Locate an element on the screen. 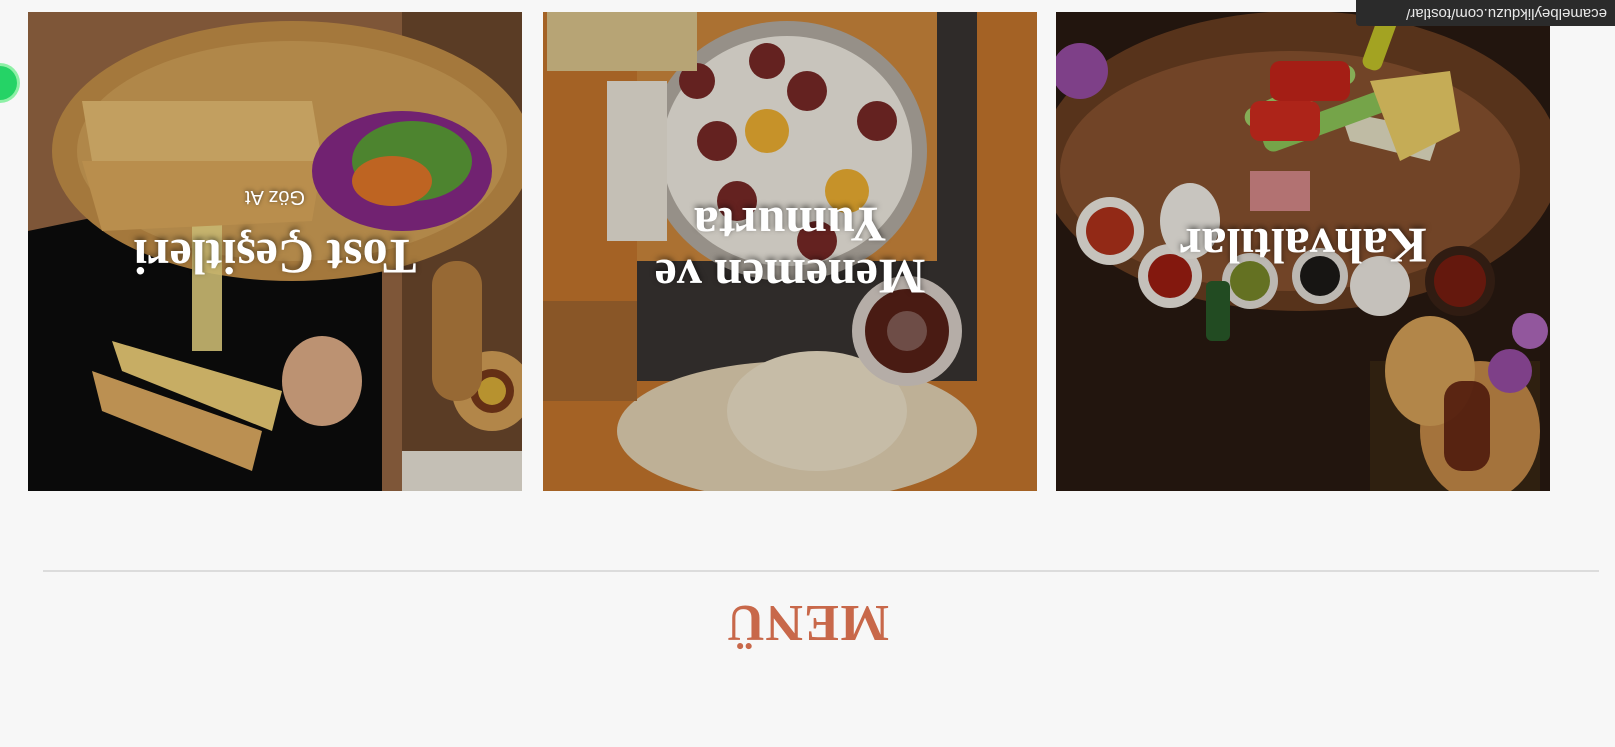 The image size is (1615, 747). whatsapp-icon is located at coordinates (8, 83).